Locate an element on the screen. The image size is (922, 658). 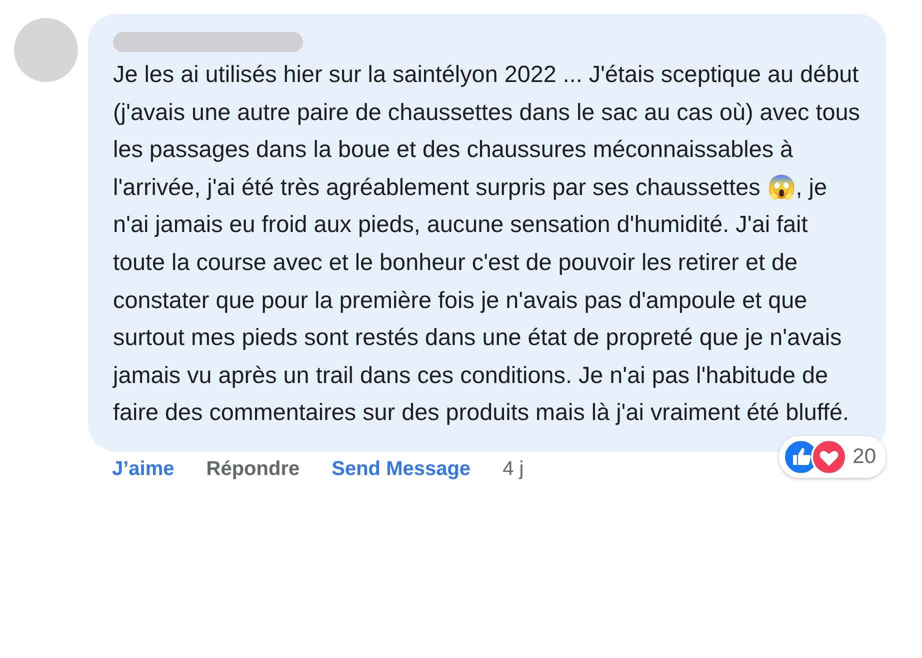
reactions-badge: 20 is located at coordinates (832, 457).